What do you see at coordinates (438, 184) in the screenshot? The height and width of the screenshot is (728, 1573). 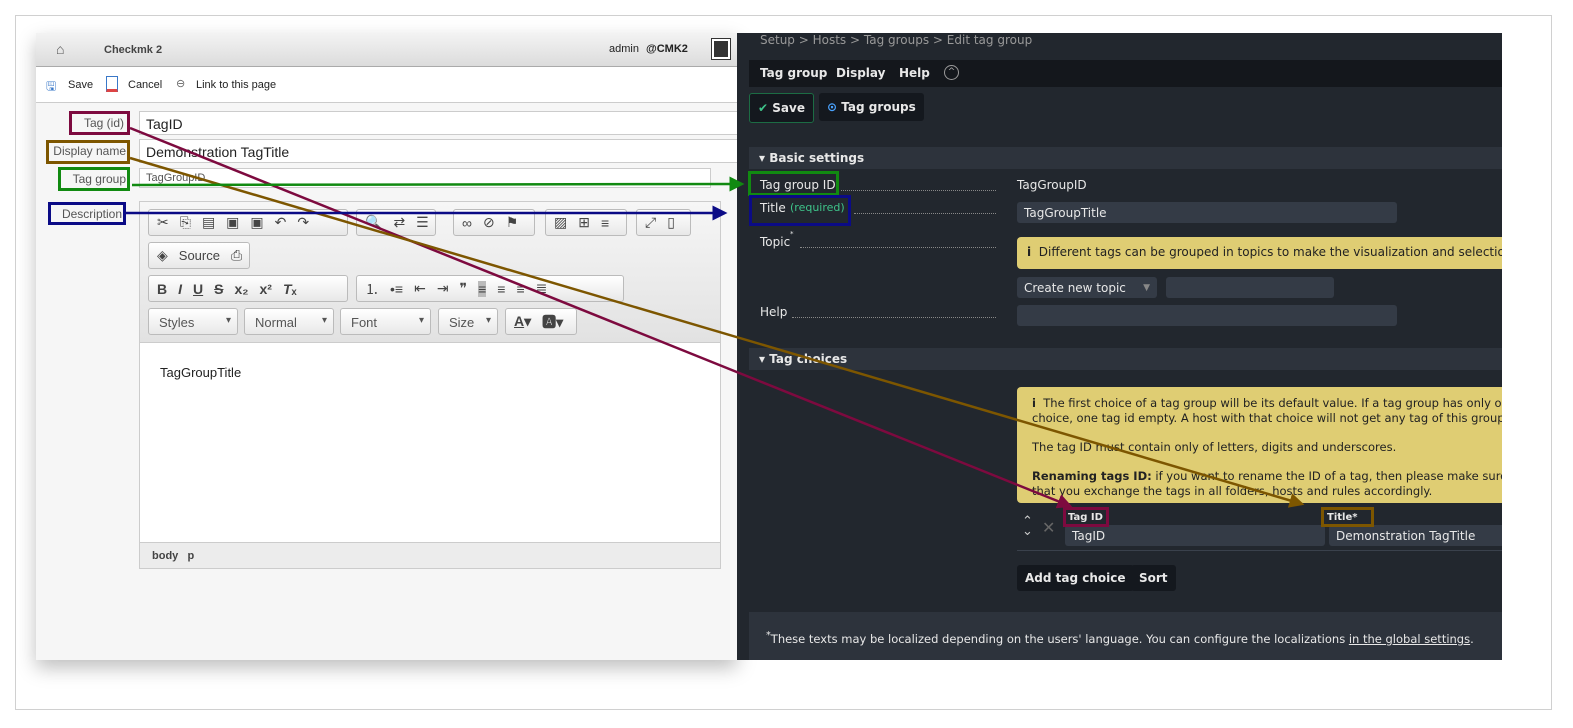 I see `tag-group-arrow` at bounding box center [438, 184].